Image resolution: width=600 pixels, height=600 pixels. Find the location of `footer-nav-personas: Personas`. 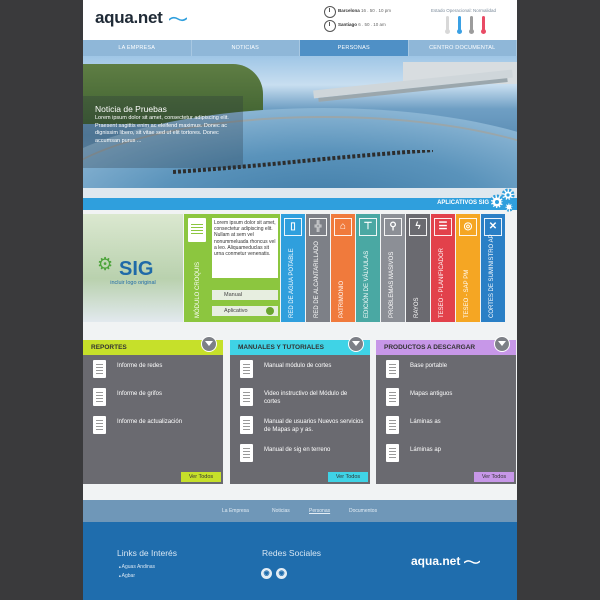

footer-nav-personas: Personas is located at coordinates (319, 511).